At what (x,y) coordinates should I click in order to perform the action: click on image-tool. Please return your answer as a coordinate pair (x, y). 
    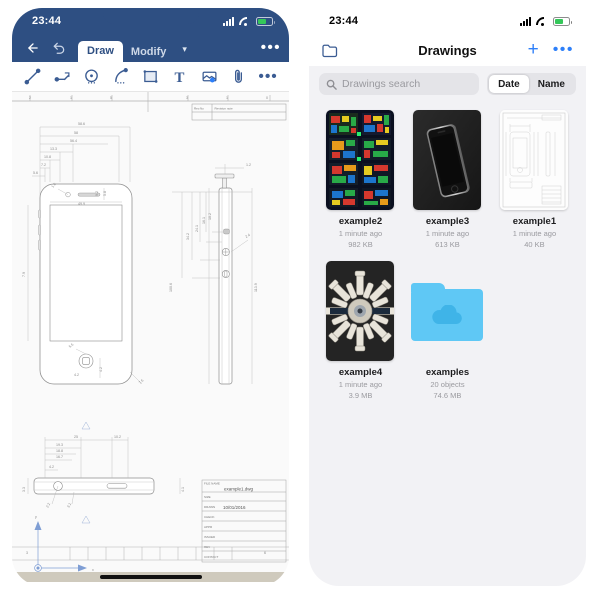
    Looking at the image, I should click on (209, 77).